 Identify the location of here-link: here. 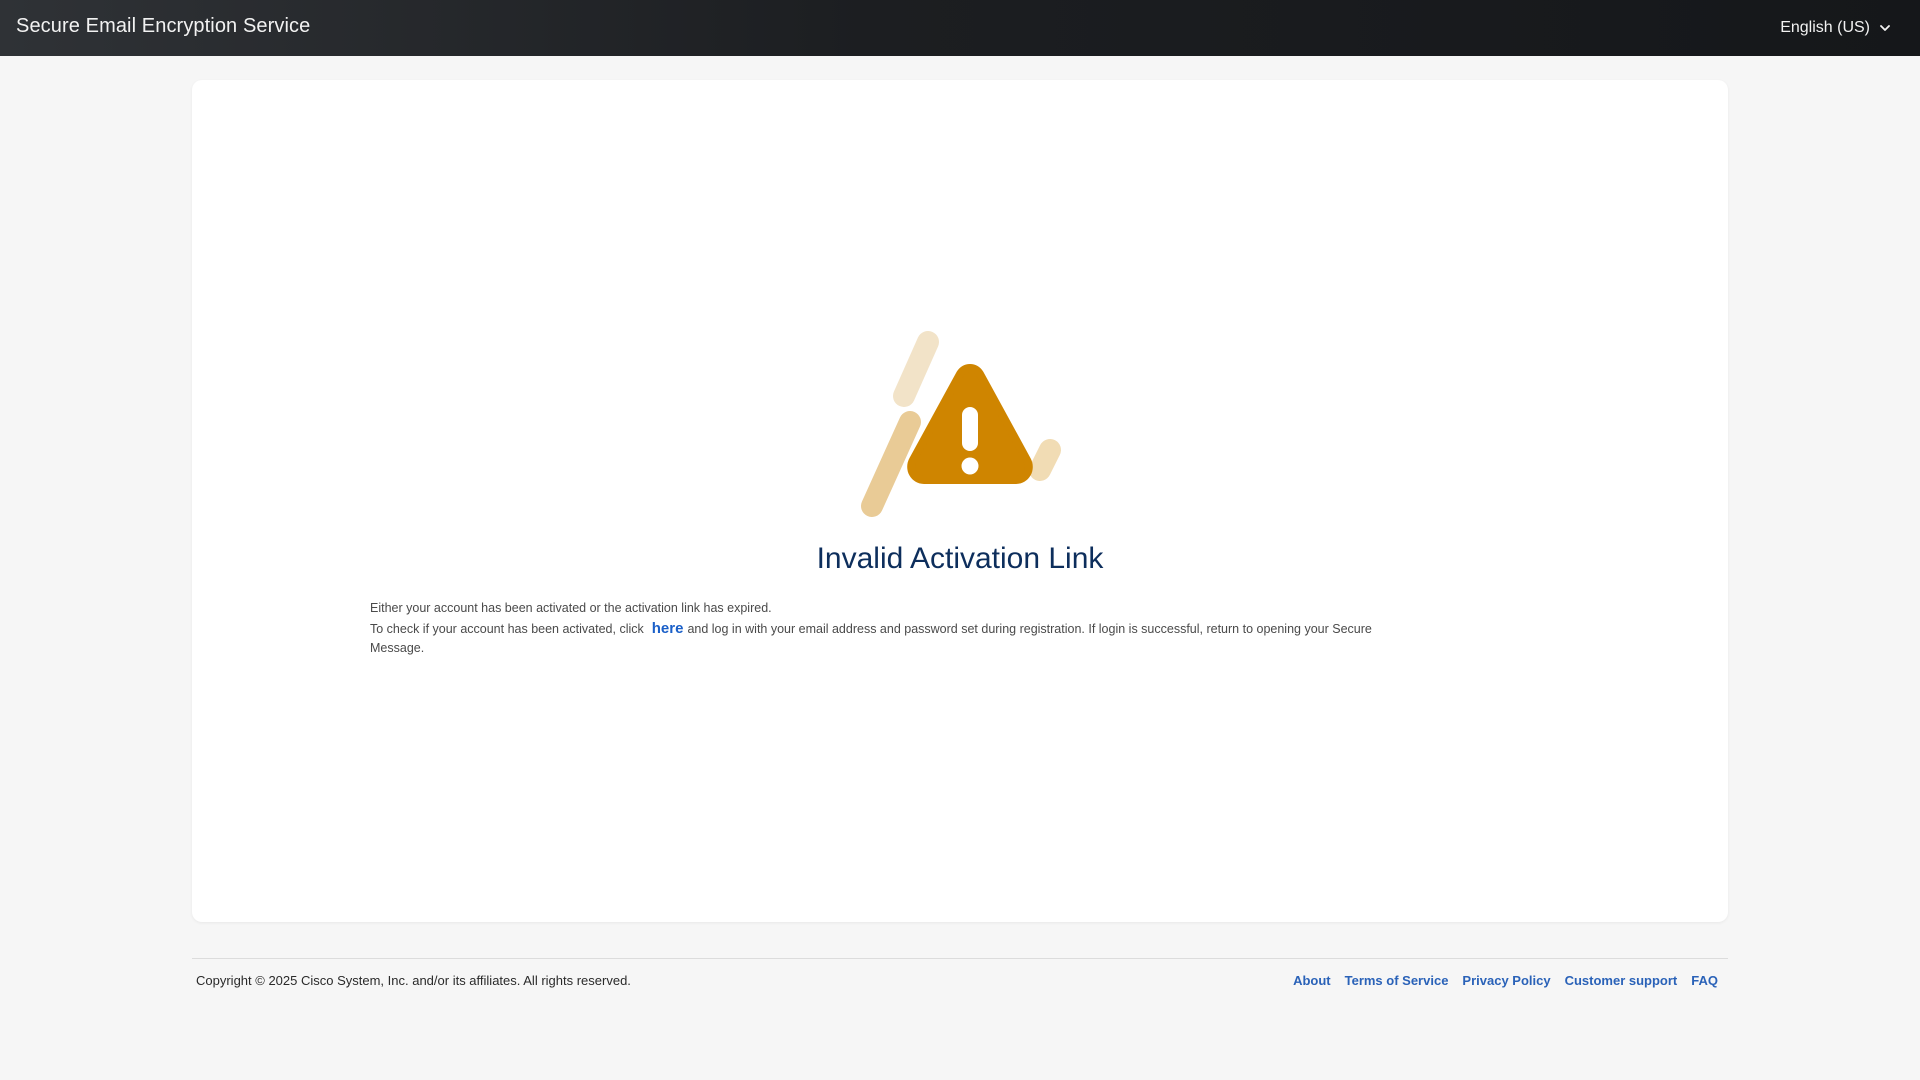
(668, 628).